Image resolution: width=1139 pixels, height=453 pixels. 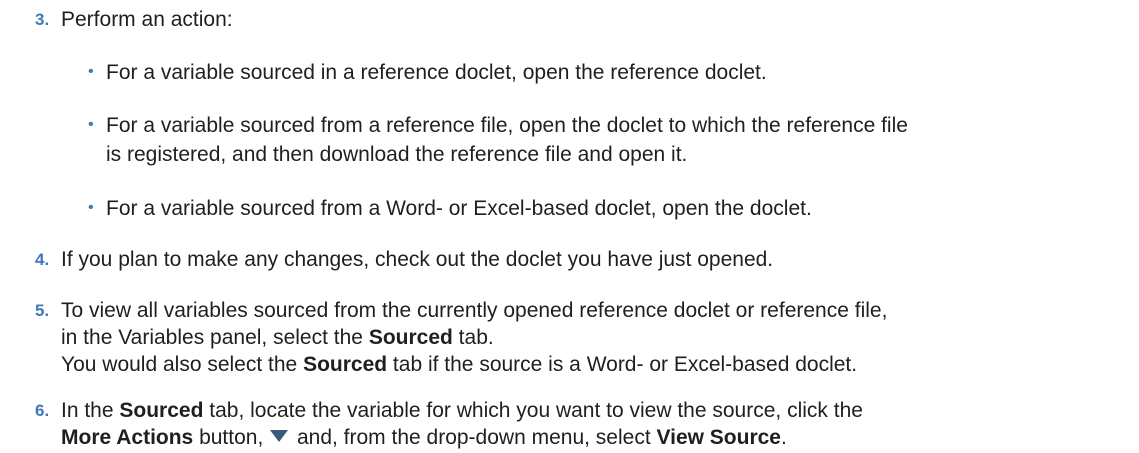 What do you see at coordinates (42, 410) in the screenshot?
I see `step-number: 6.` at bounding box center [42, 410].